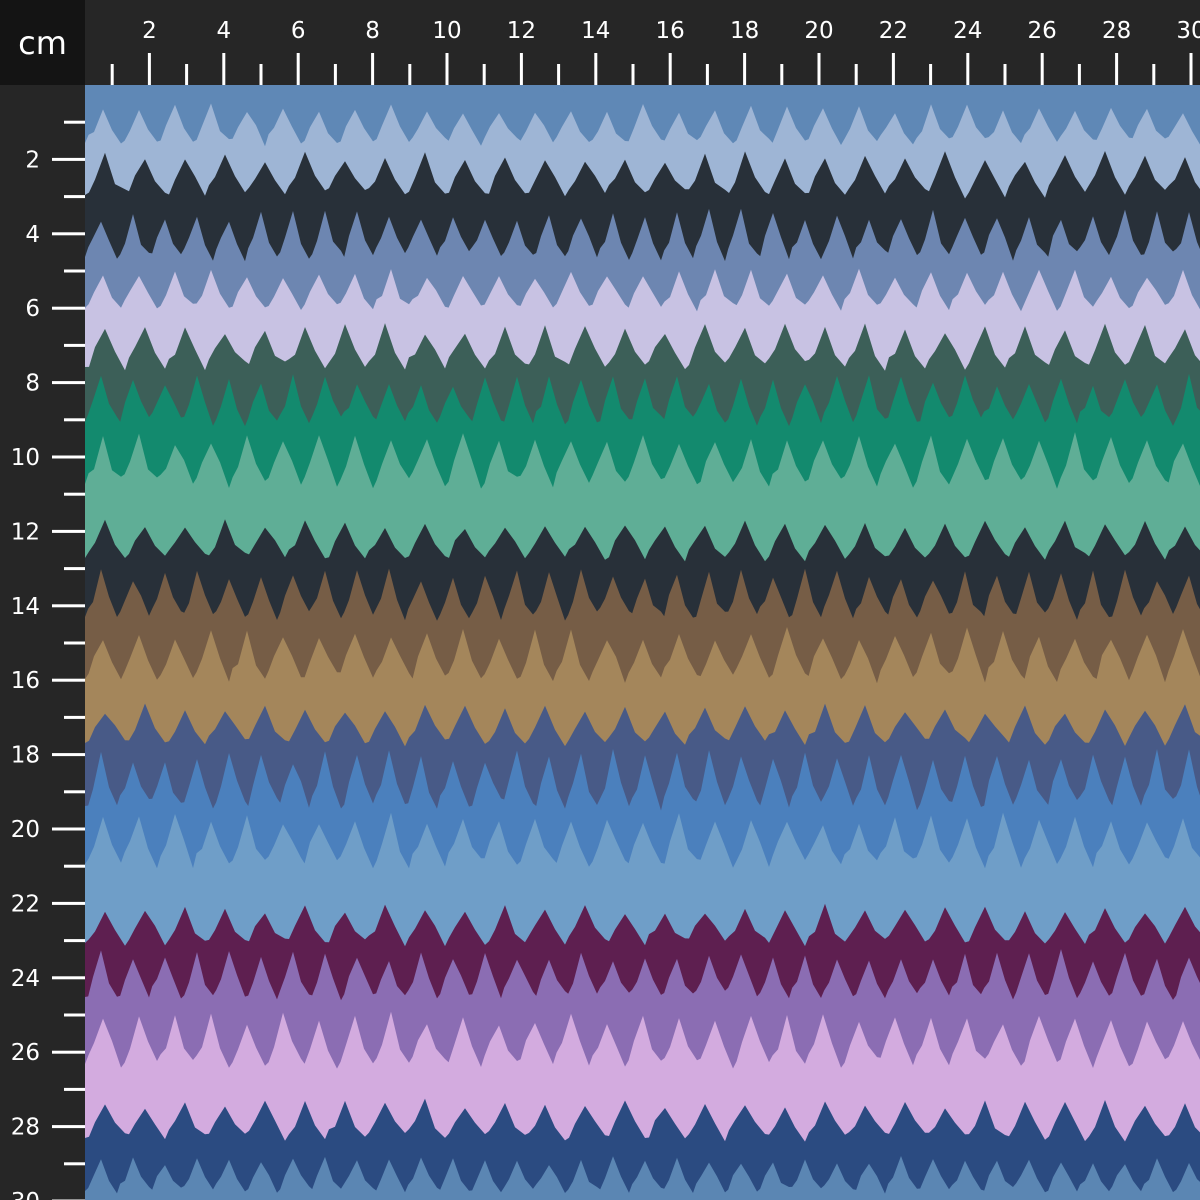  Describe the element at coordinates (298, 31) in the screenshot. I see `top-ruler-label: 6` at that location.